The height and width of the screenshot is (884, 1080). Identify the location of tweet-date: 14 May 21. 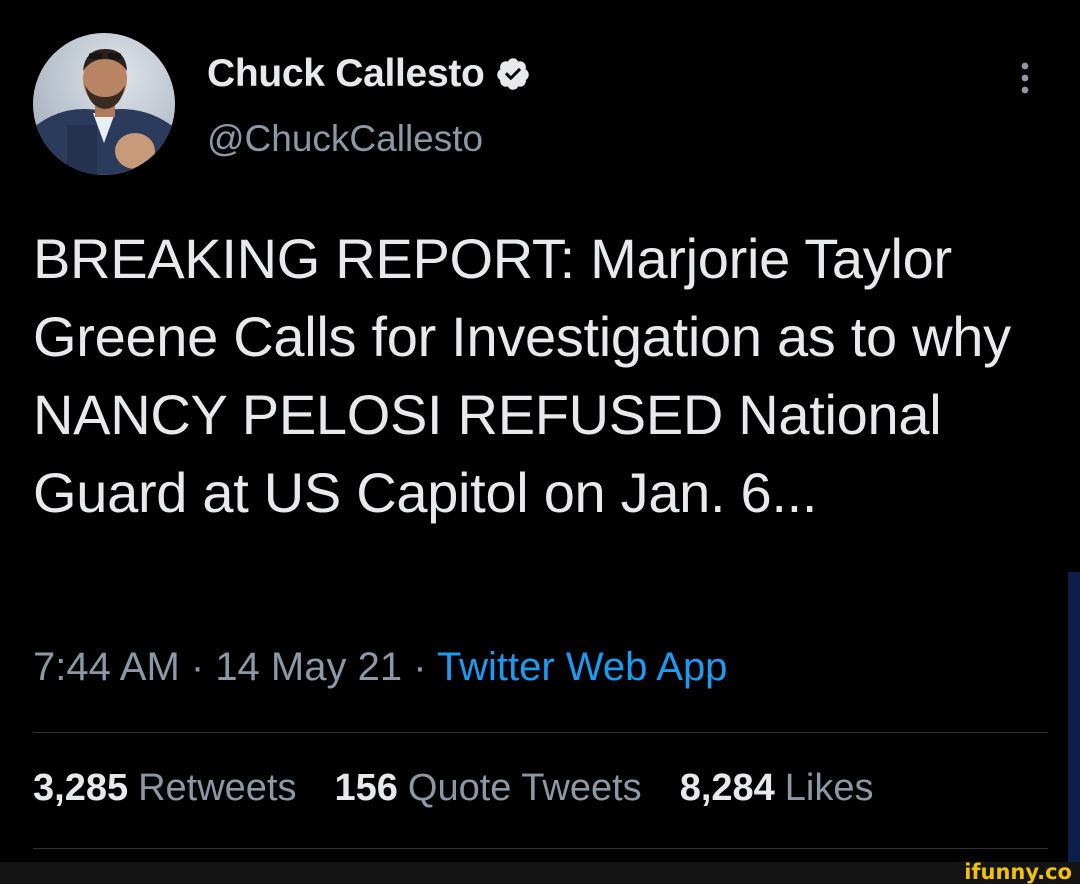
(308, 667).